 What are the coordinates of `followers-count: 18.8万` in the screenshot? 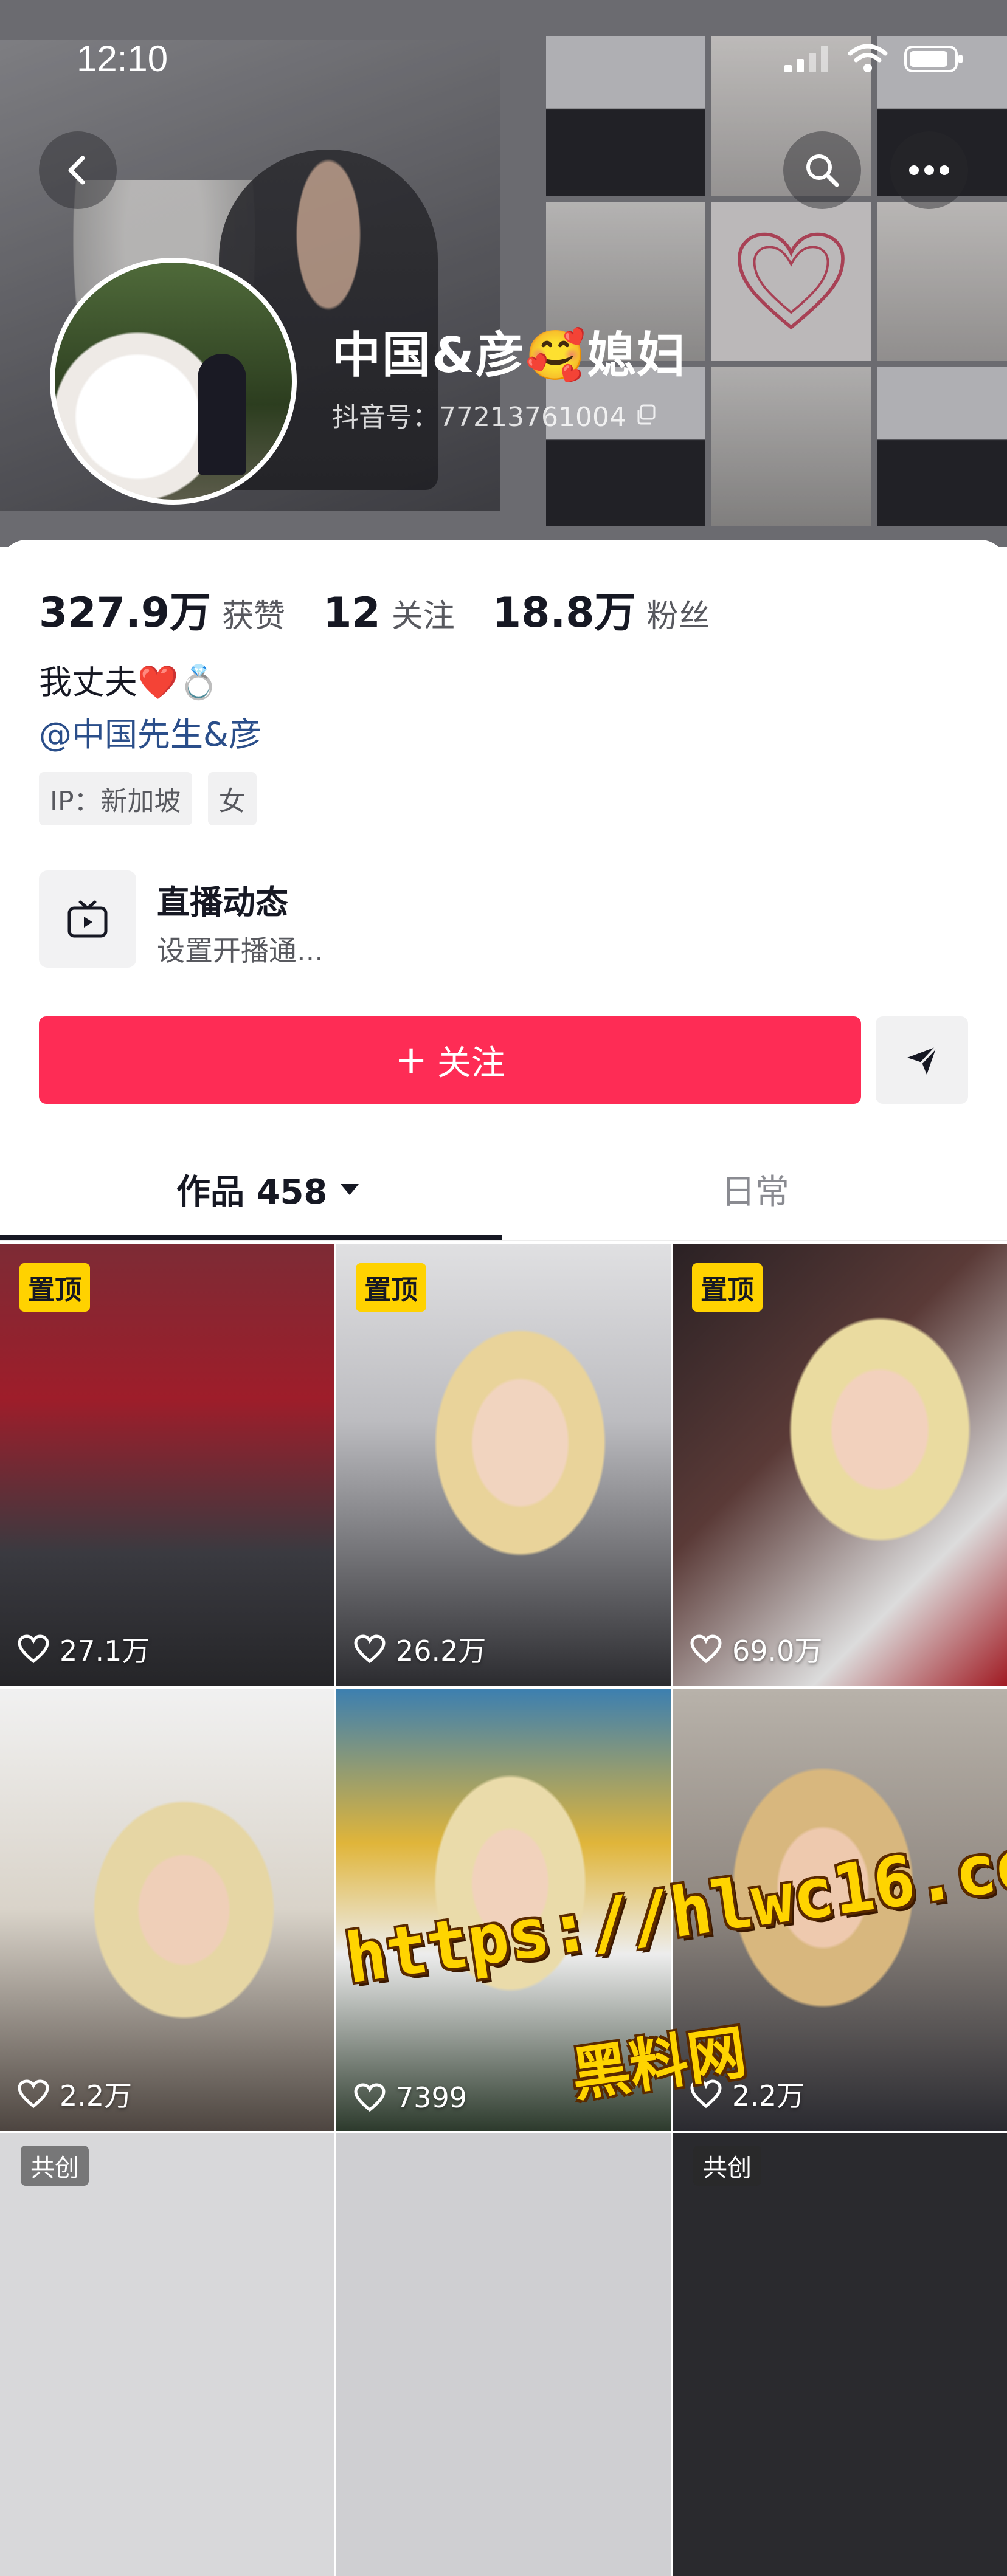 It's located at (564, 609).